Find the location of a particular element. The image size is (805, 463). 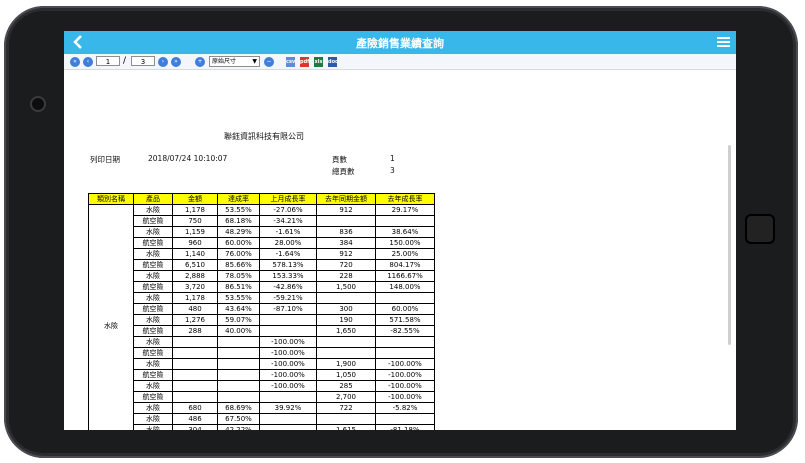

home-button is located at coordinates (760, 229).